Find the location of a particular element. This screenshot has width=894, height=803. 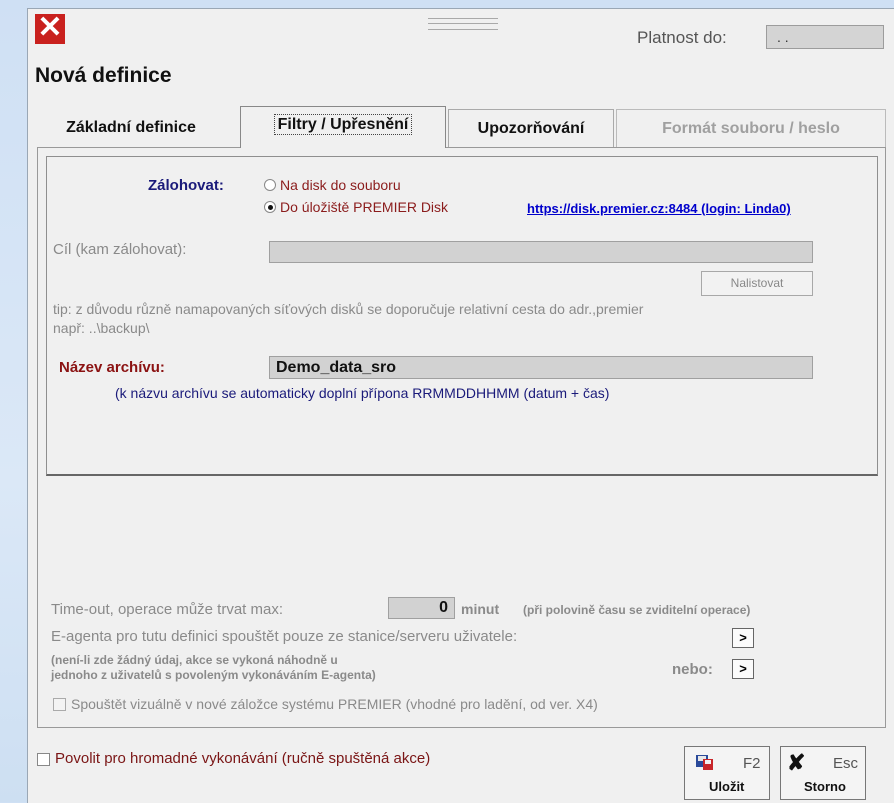

save-key: F2 is located at coordinates (752, 763).